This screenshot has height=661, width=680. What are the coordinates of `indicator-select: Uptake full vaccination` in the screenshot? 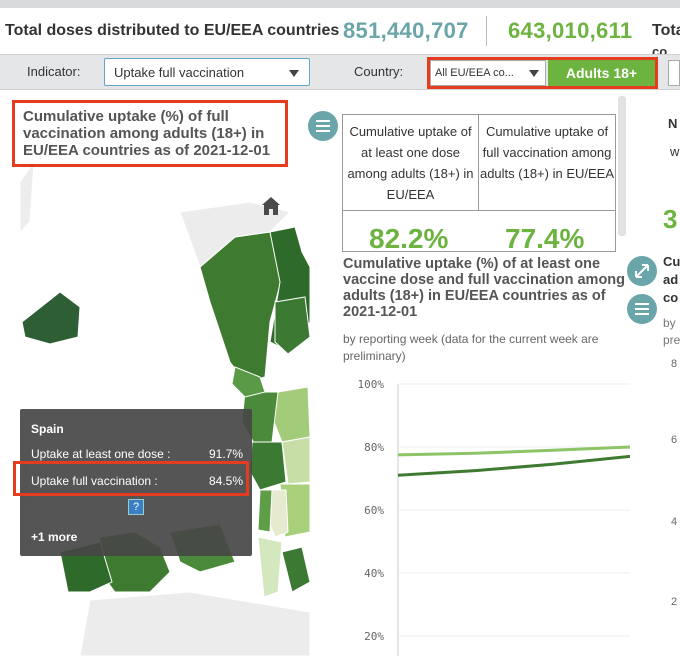 It's located at (207, 72).